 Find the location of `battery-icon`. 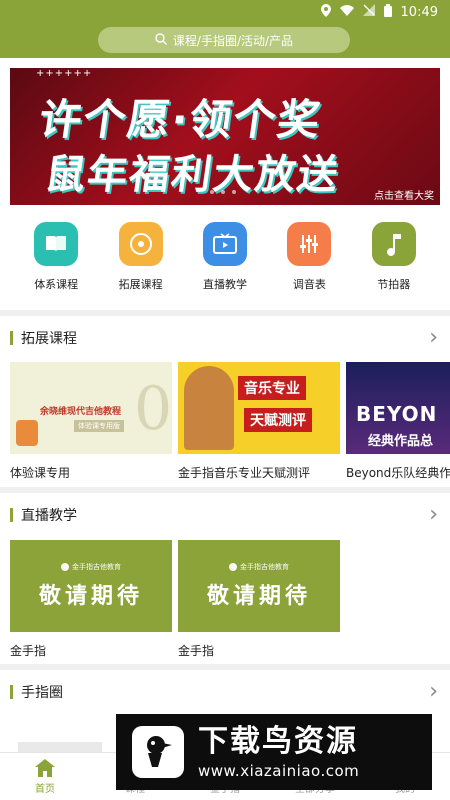

battery-icon is located at coordinates (387, 12).